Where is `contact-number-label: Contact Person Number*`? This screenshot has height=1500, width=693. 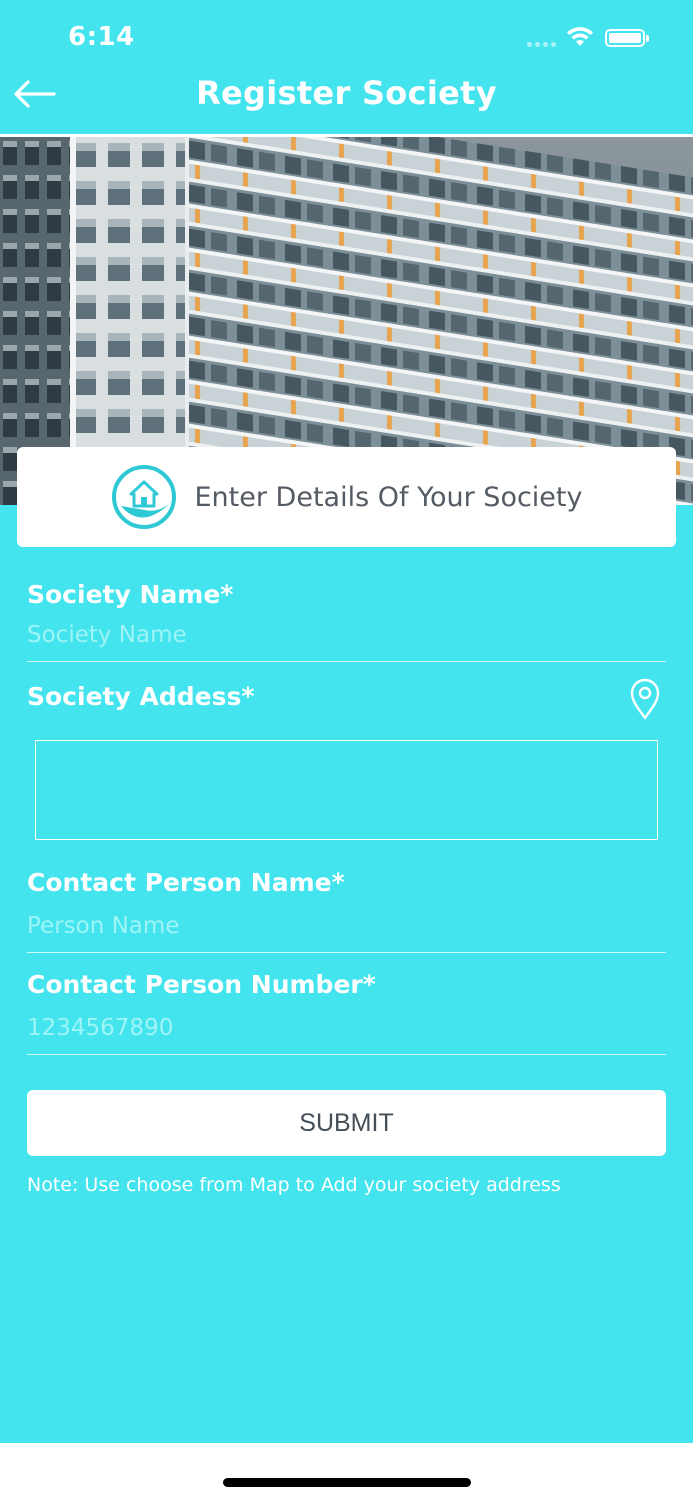
contact-number-label: Contact Person Number* is located at coordinates (201, 984).